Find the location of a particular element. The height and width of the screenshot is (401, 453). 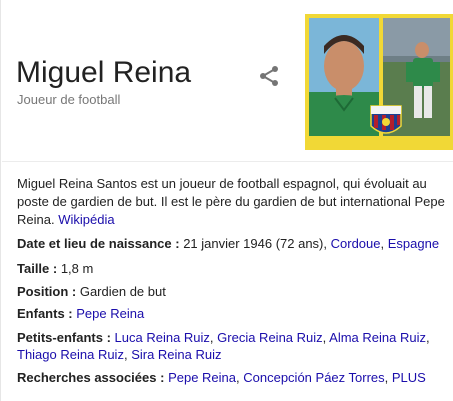

fact-height: Taille : 1,8 m is located at coordinates (55, 268).